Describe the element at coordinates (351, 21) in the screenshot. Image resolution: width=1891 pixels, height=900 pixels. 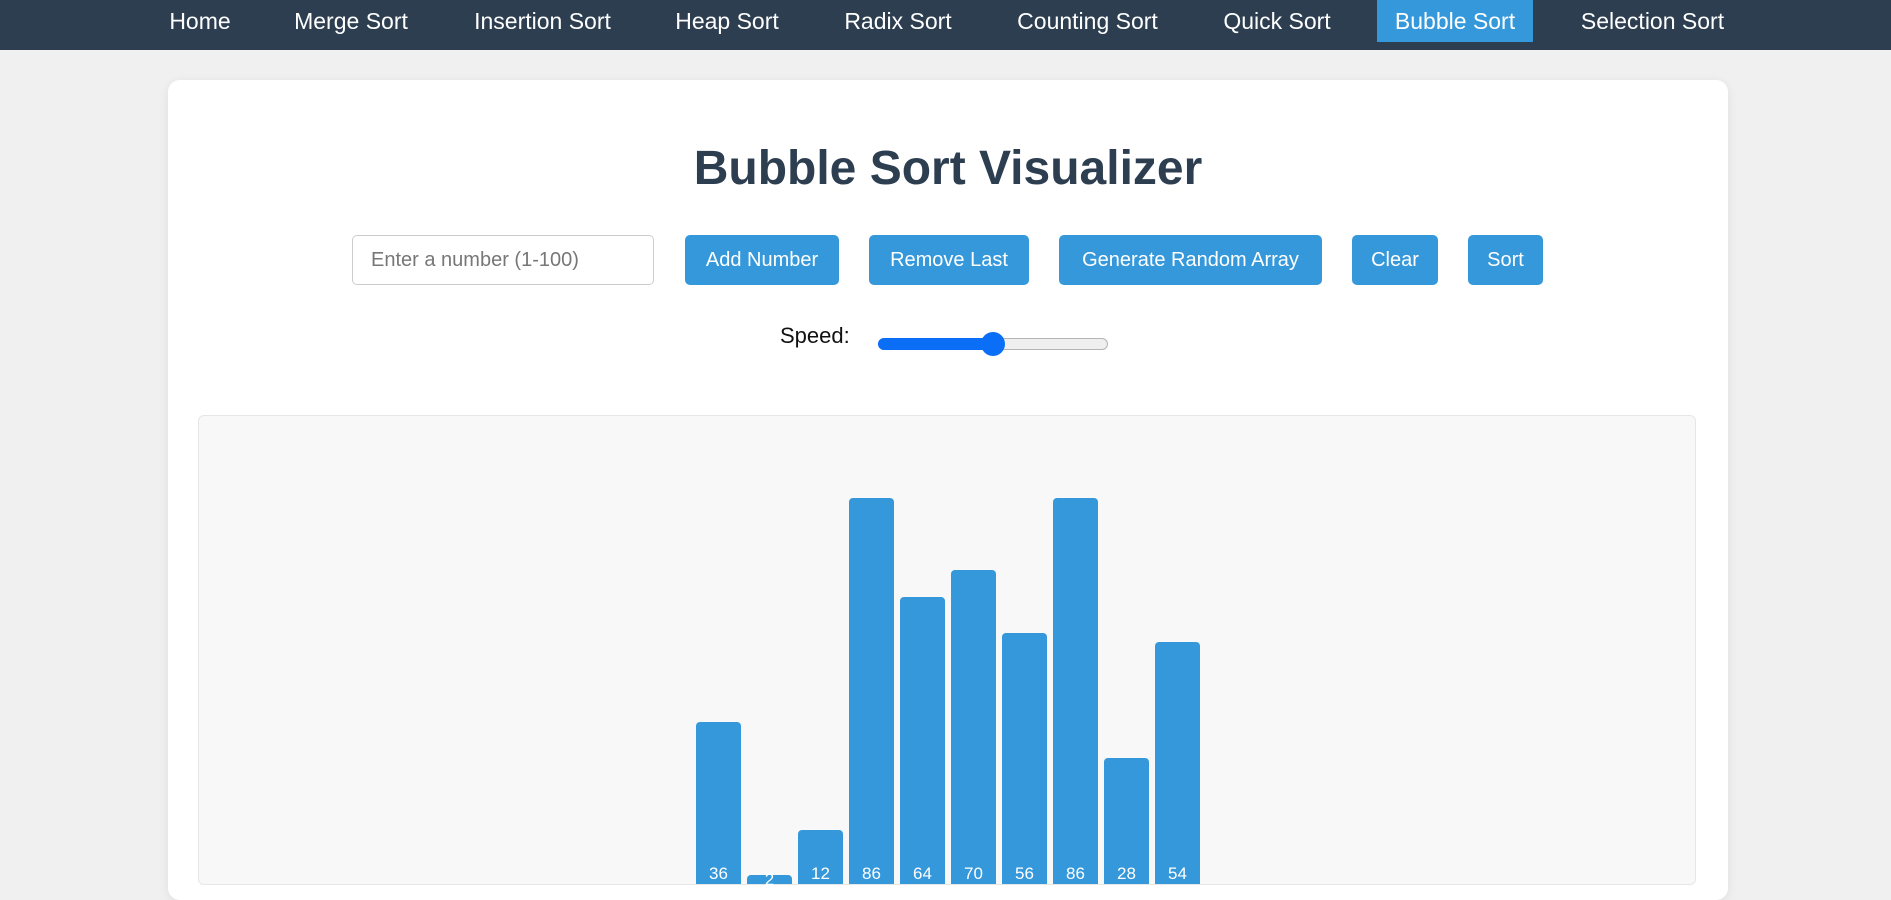
I see `nav-item-merge-sort: Merge Sort` at that location.